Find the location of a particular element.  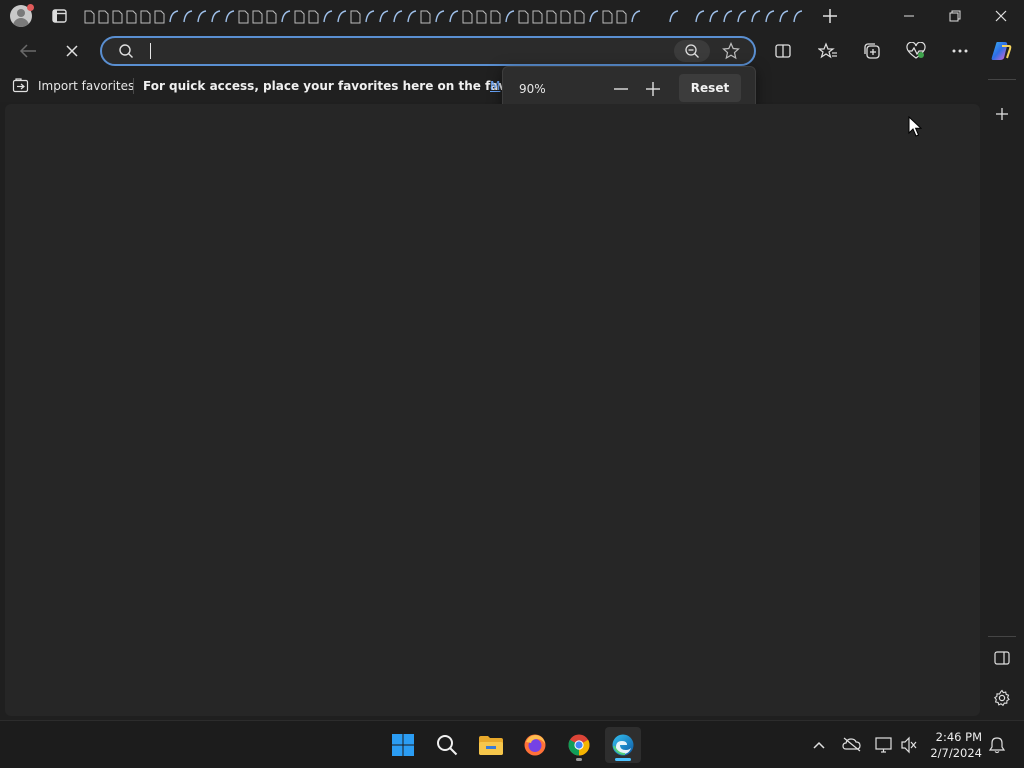

taskbar-search-button is located at coordinates (447, 745).